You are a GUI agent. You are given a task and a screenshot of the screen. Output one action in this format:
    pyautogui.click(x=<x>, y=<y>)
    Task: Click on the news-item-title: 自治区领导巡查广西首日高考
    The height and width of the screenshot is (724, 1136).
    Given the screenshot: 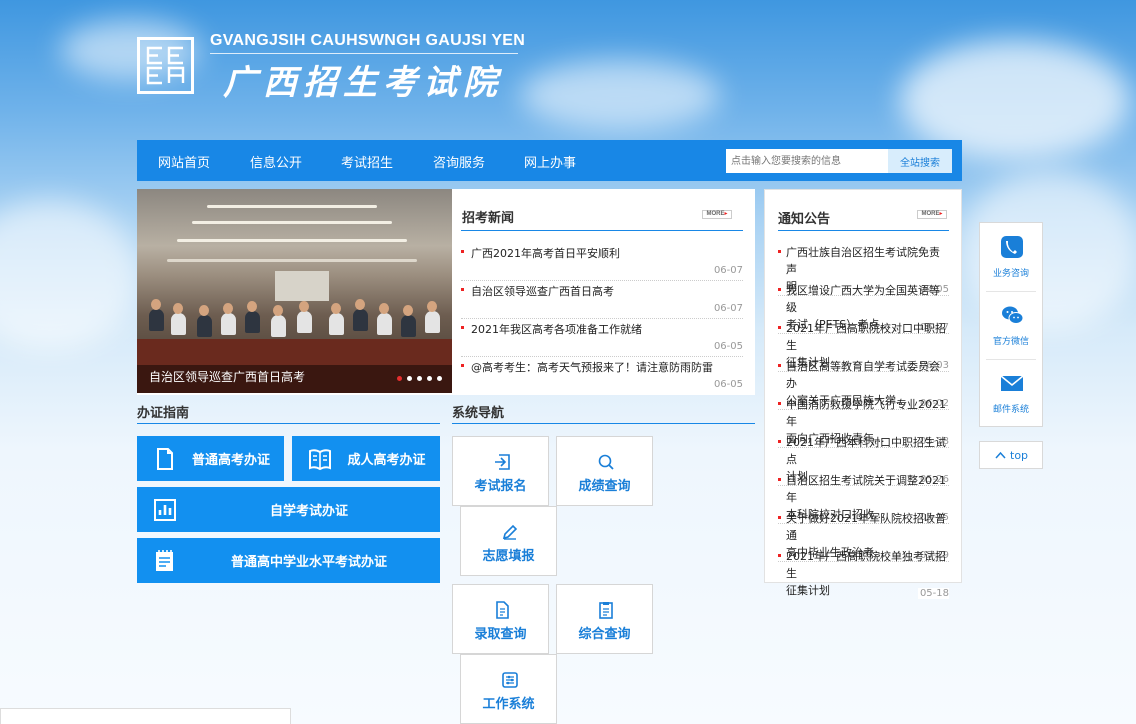 What is the action you would take?
    pyautogui.click(x=542, y=291)
    